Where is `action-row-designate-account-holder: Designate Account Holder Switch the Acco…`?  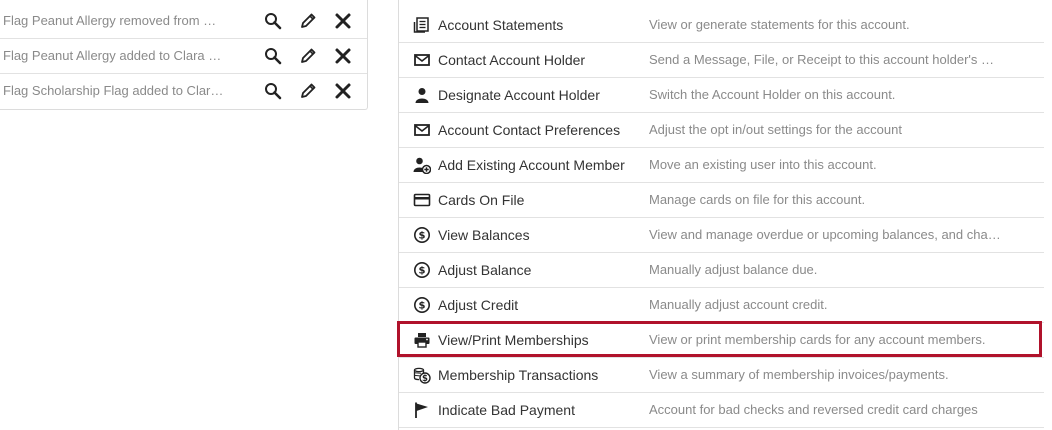
action-row-designate-account-holder: Designate Account Holder Switch the Acco… is located at coordinates (721, 95).